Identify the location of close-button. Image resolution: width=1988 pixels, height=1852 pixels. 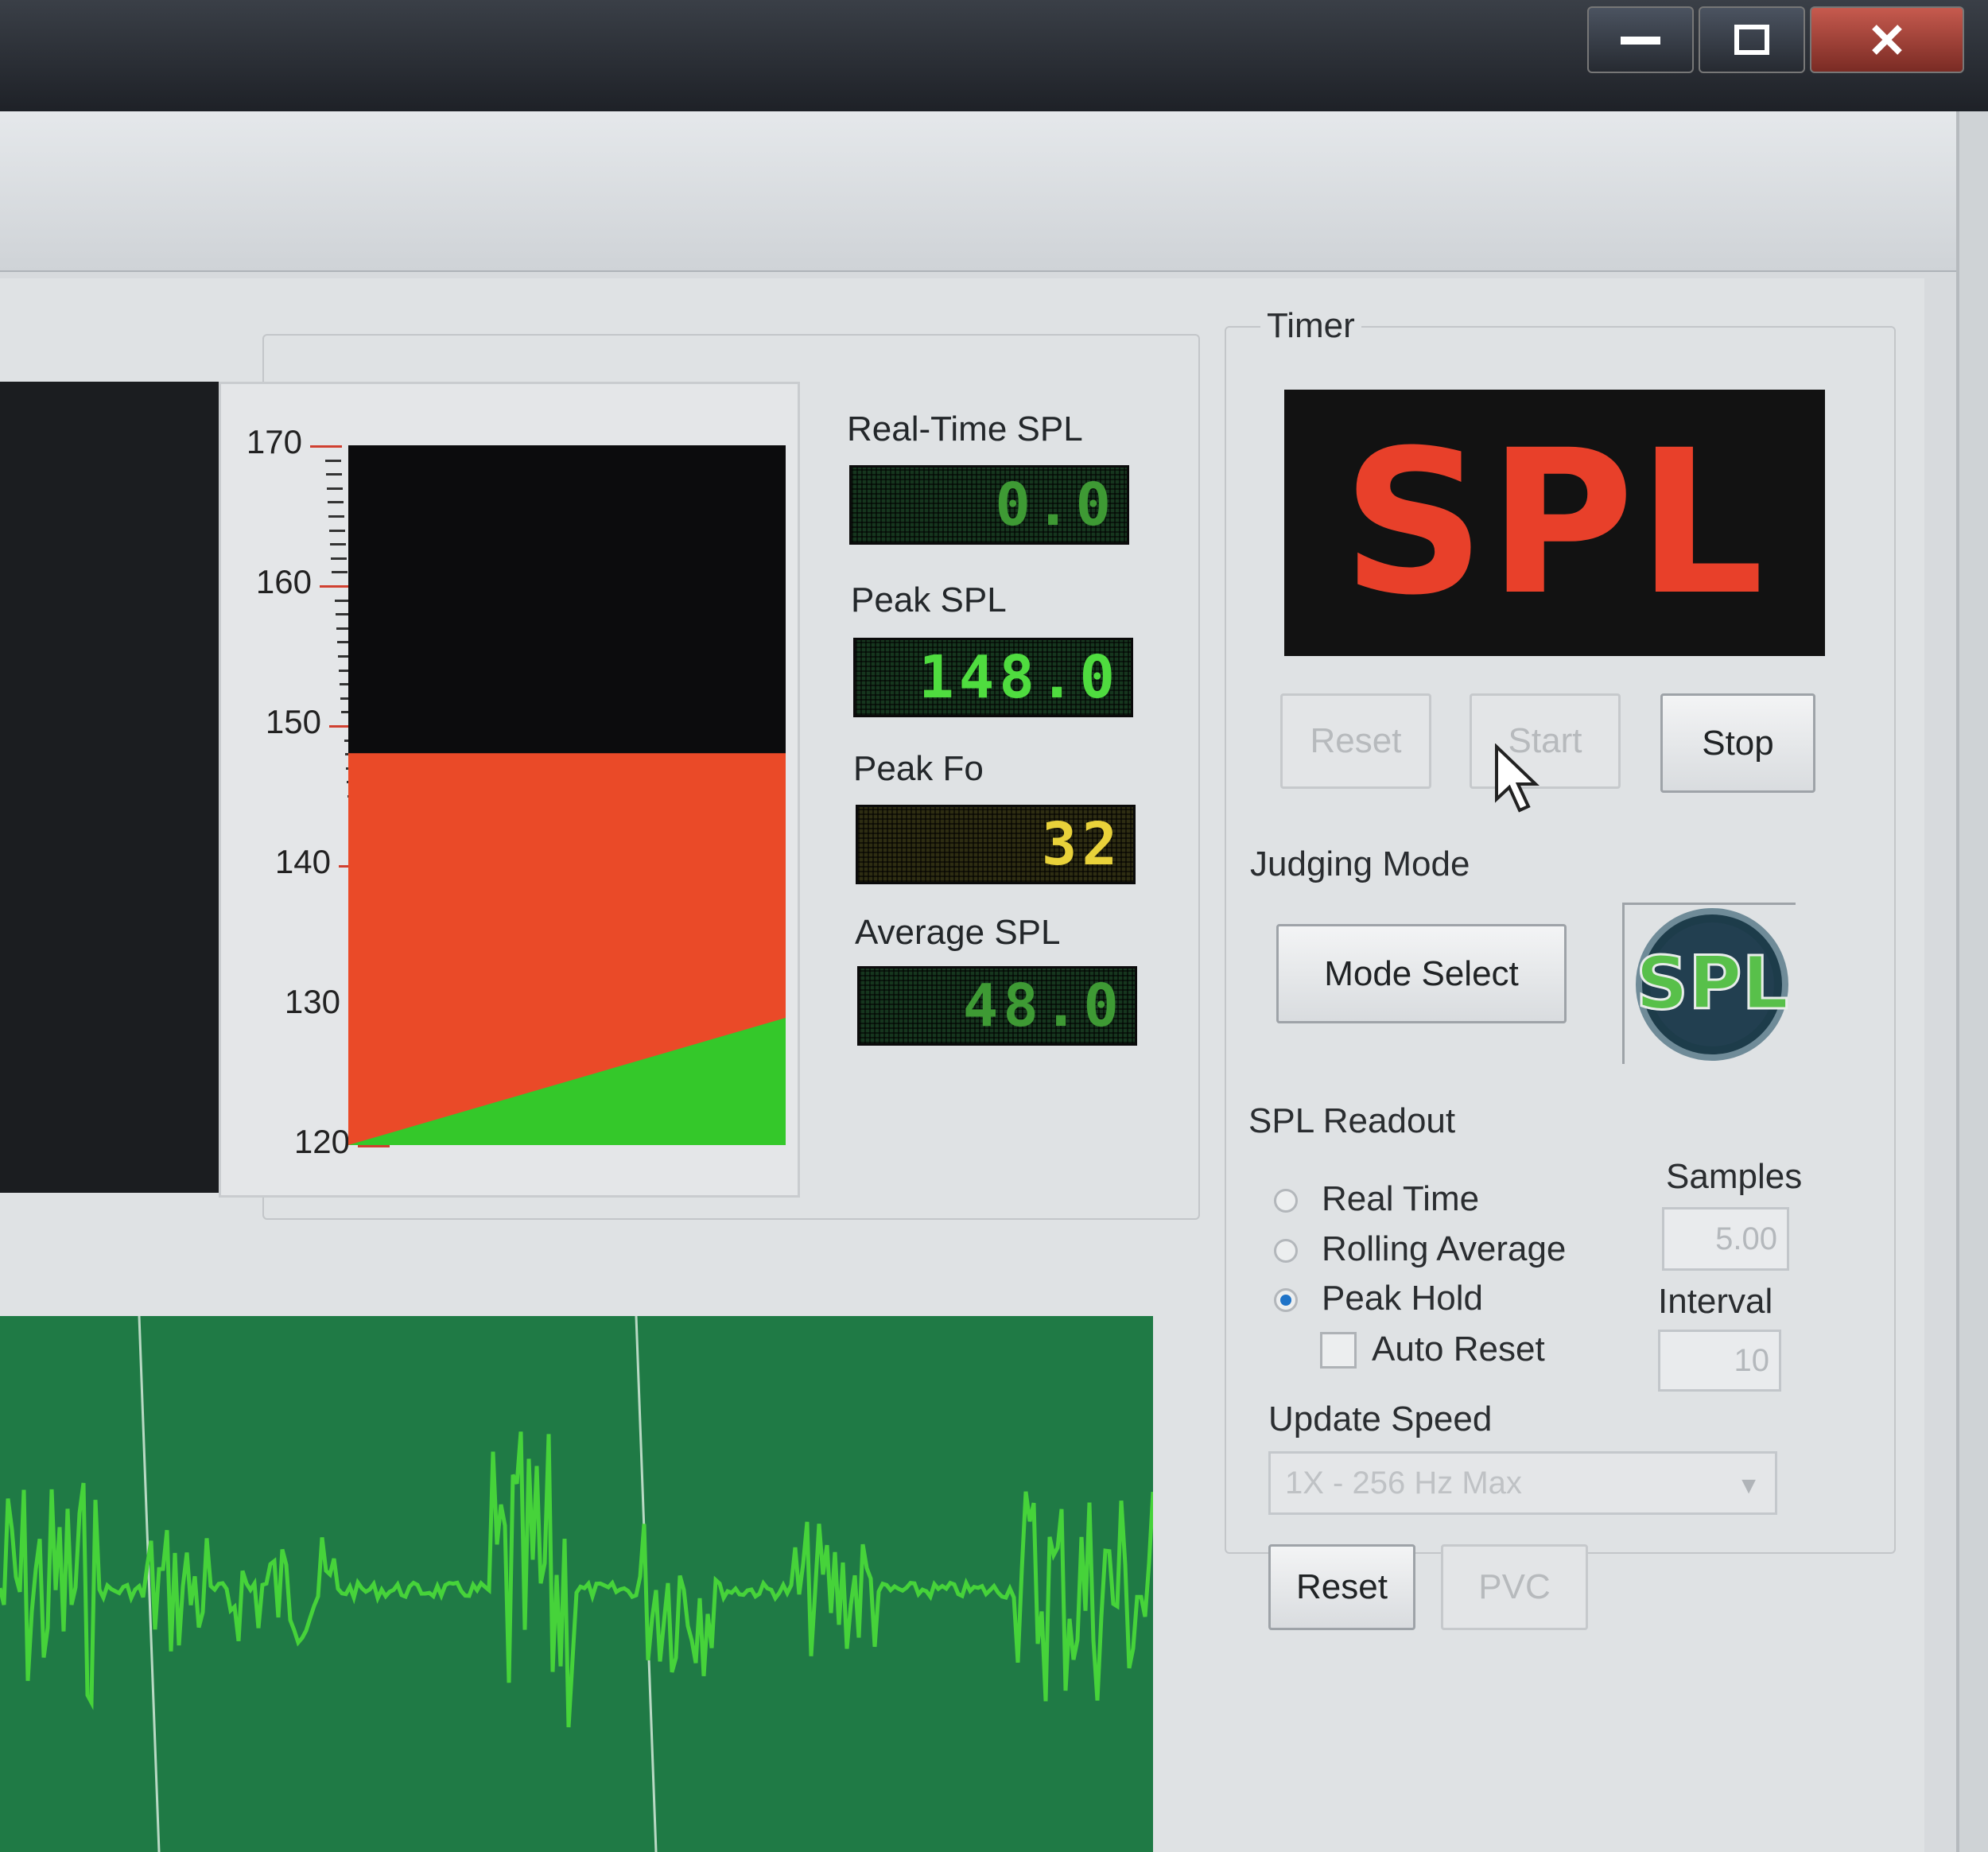
(1887, 40).